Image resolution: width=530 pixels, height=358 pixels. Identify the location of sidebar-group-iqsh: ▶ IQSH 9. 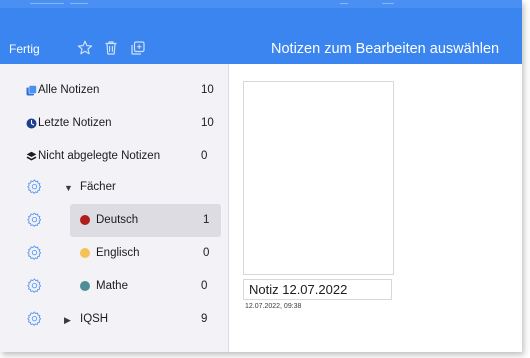
(114, 319).